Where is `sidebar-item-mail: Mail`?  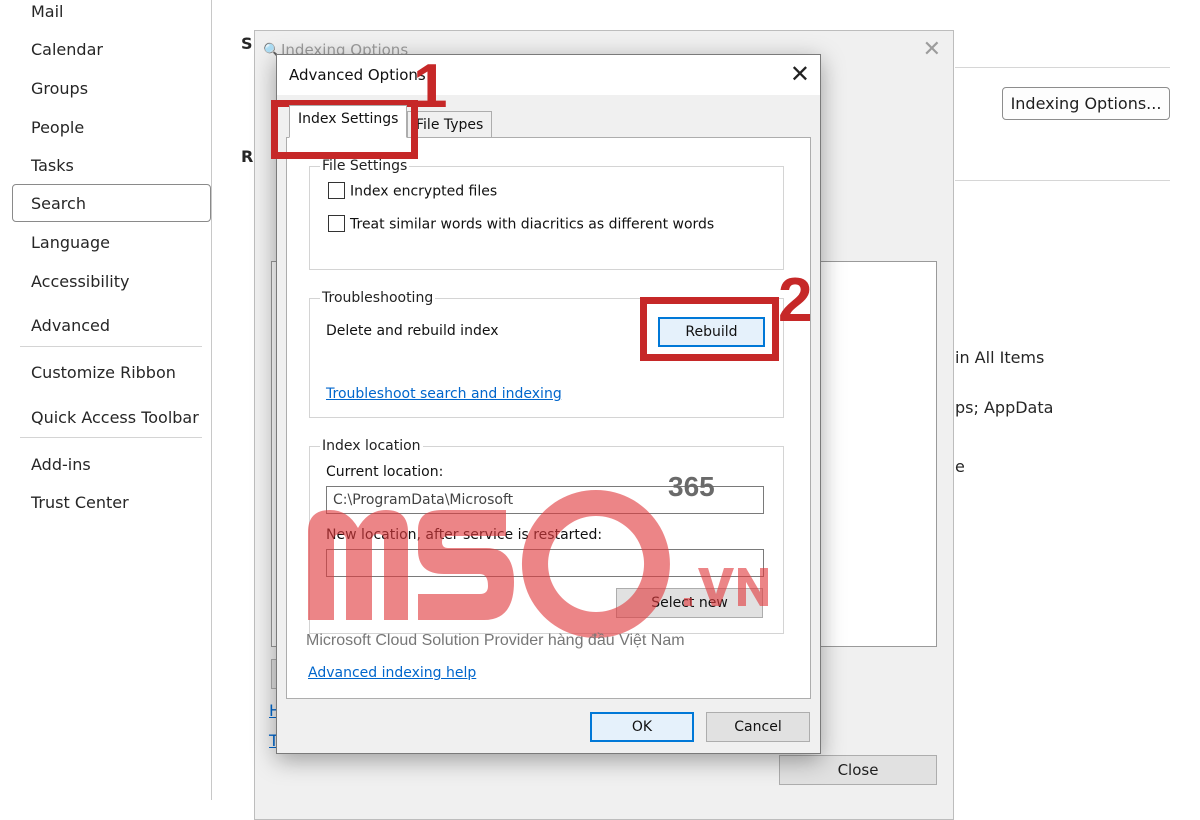
sidebar-item-mail: Mail is located at coordinates (111, 15).